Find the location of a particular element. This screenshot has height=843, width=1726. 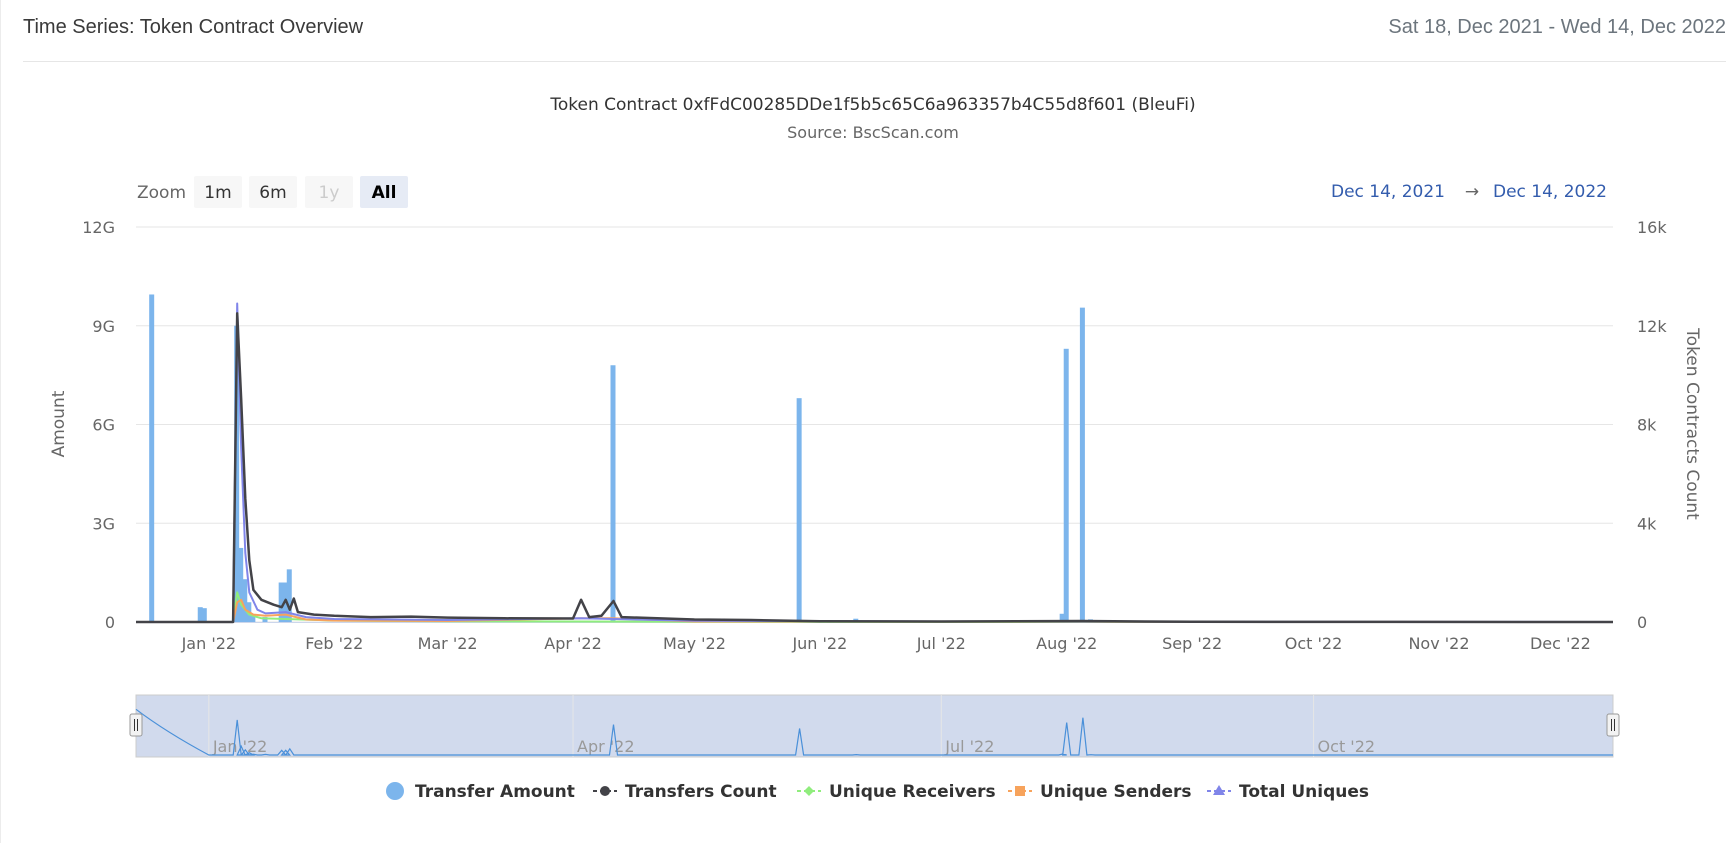

x-tick-label: Dec '22 is located at coordinates (1560, 643).